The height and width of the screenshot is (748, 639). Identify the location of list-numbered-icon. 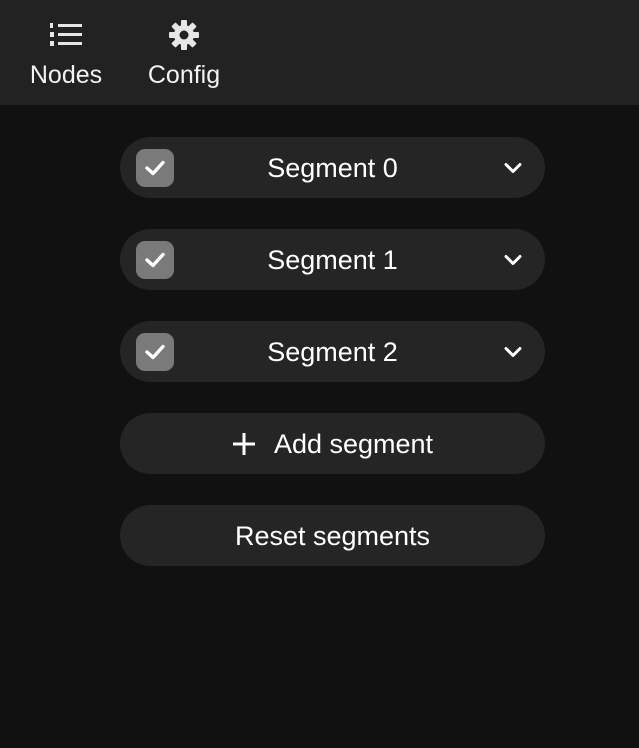
(66, 35).